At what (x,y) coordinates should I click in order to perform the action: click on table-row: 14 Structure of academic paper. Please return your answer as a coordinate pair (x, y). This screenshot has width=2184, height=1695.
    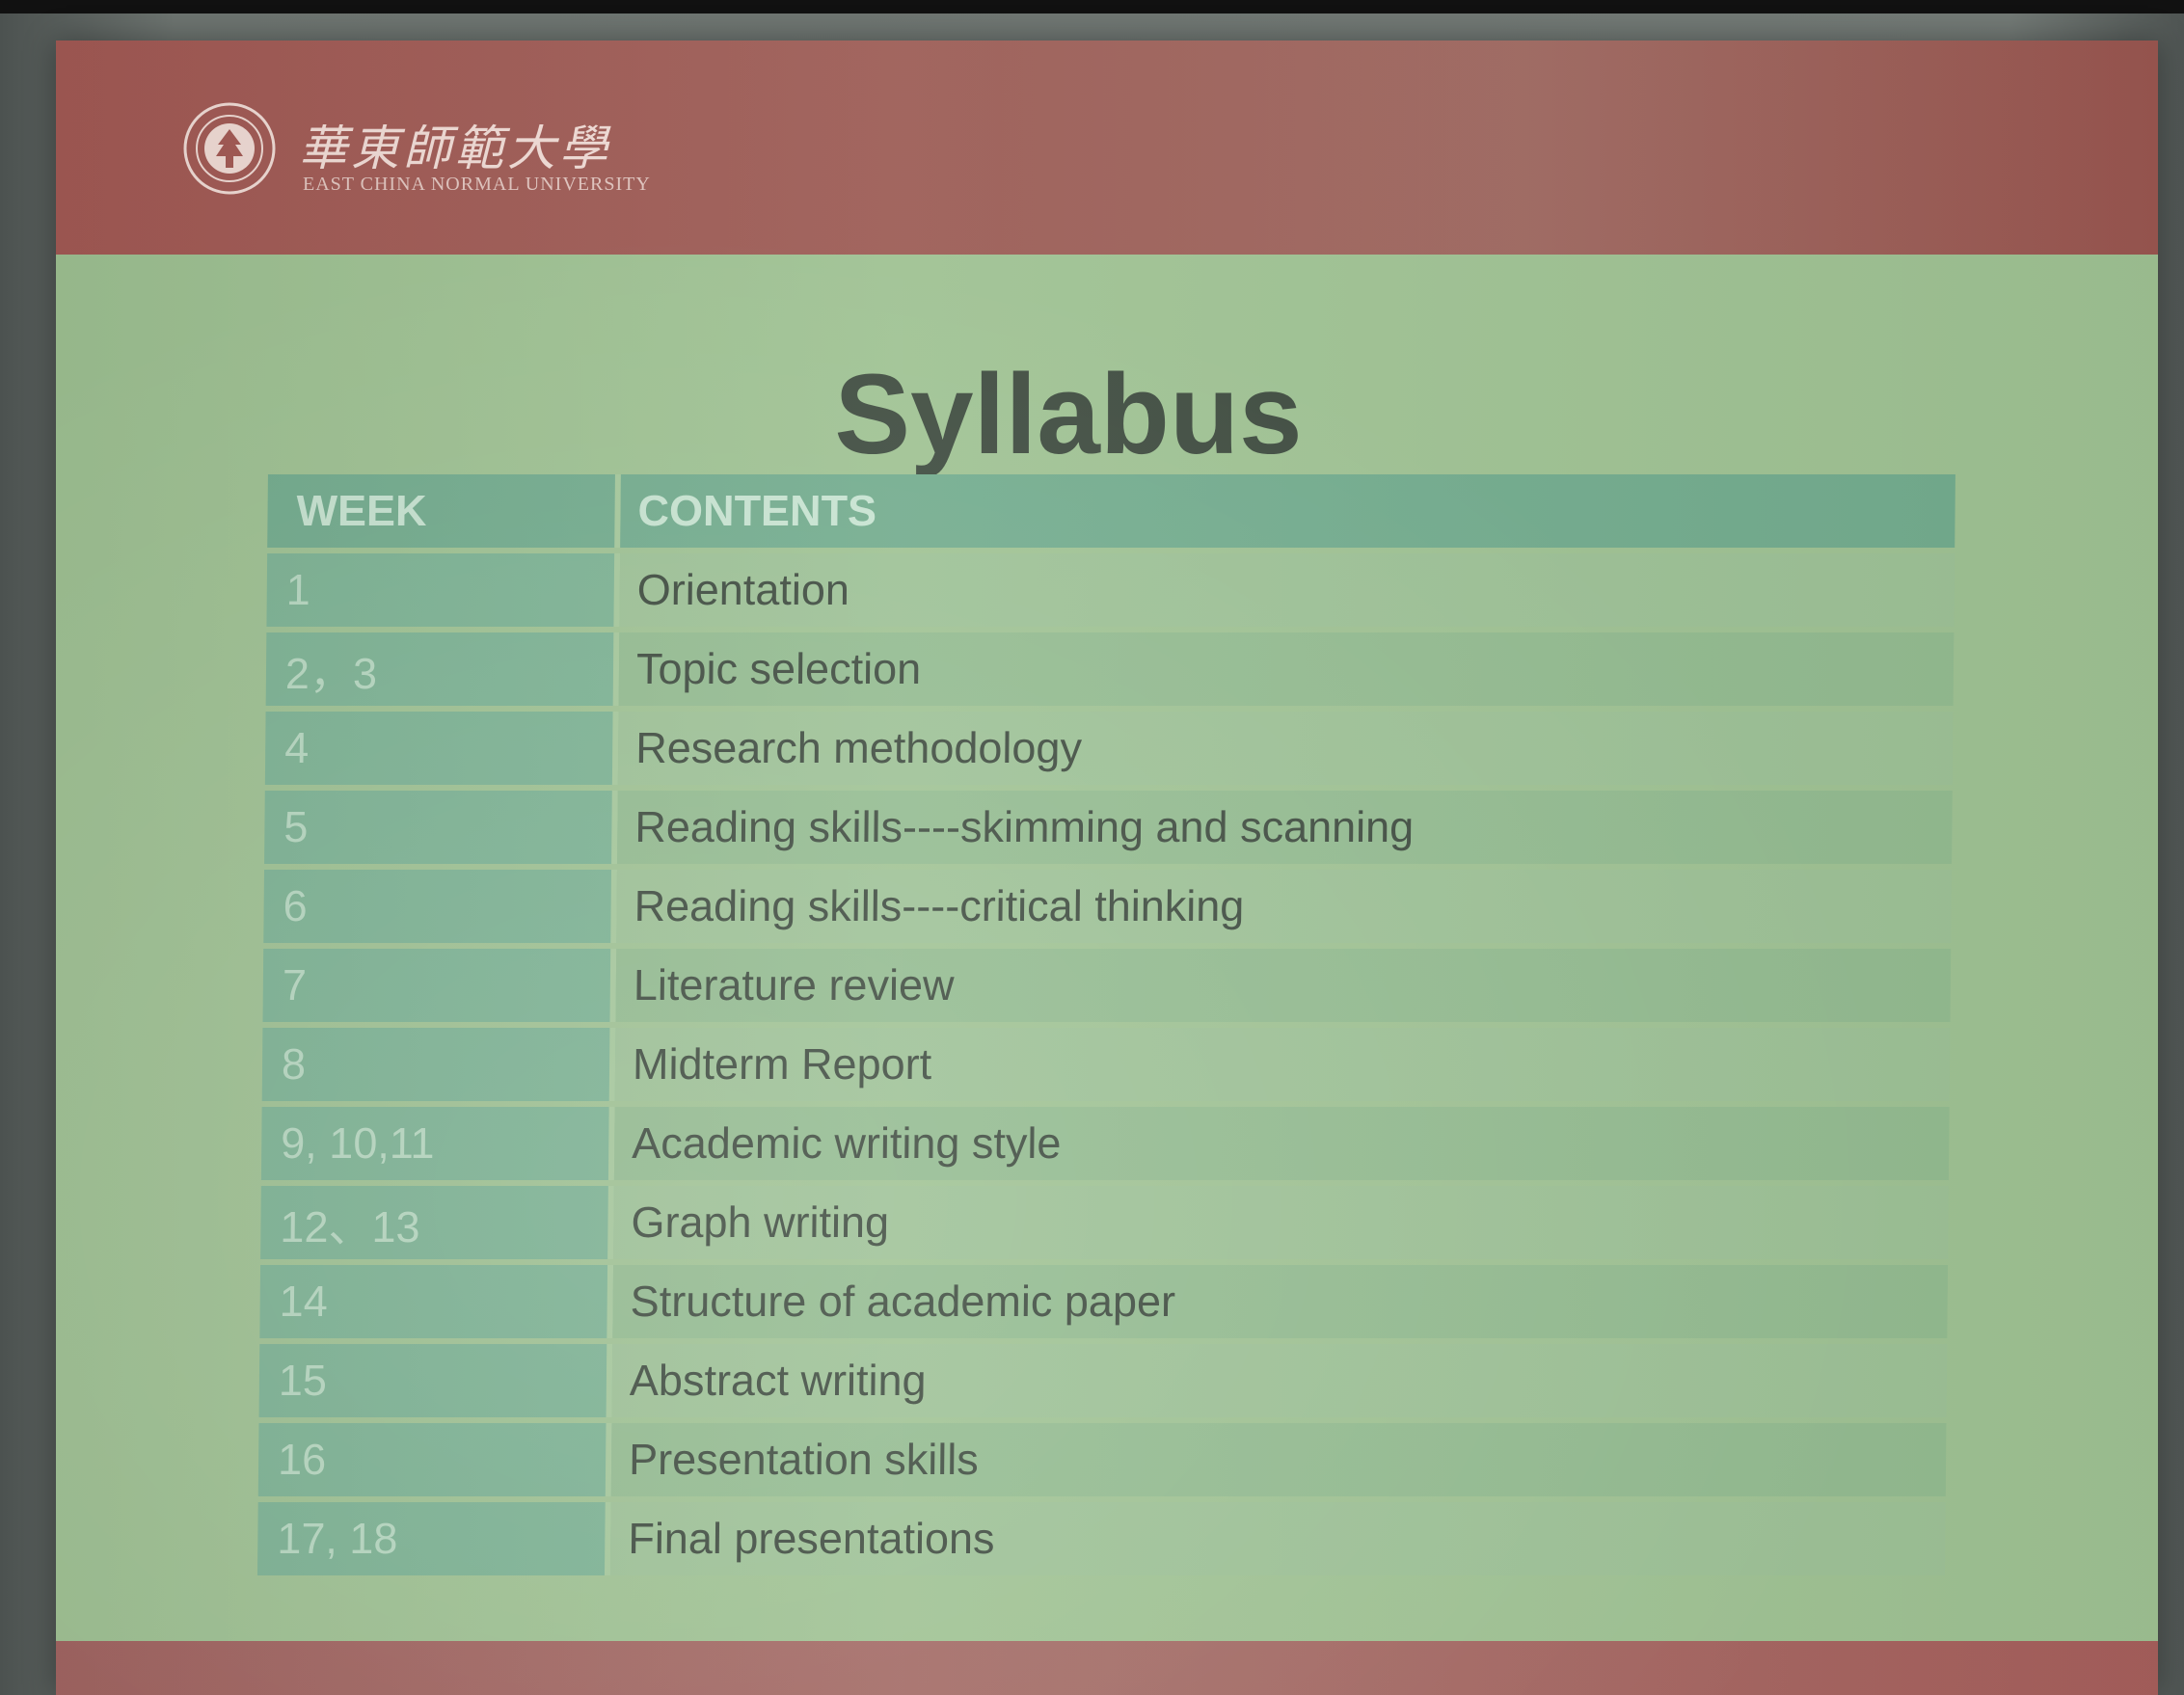
    Looking at the image, I should click on (1104, 1301).